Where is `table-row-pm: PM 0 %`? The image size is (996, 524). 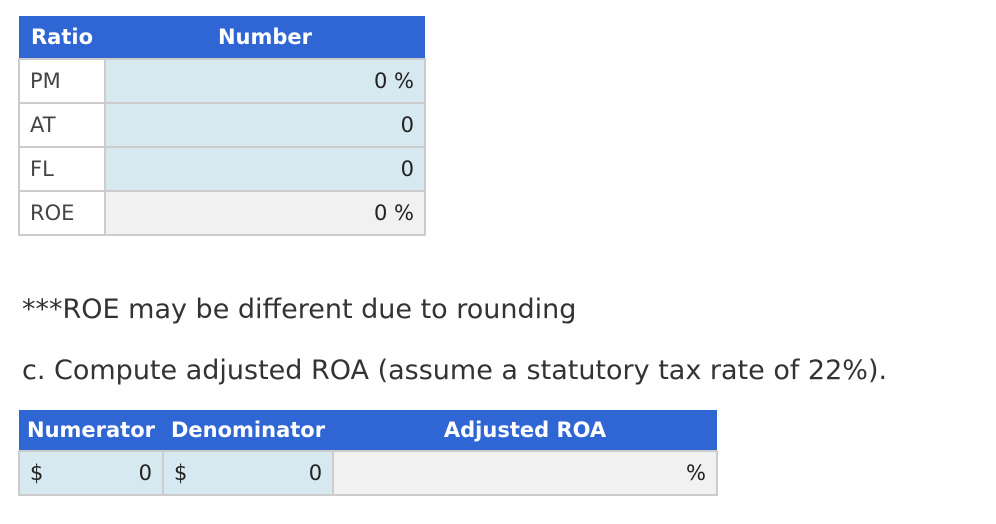
table-row-pm: PM 0 % is located at coordinates (221, 81).